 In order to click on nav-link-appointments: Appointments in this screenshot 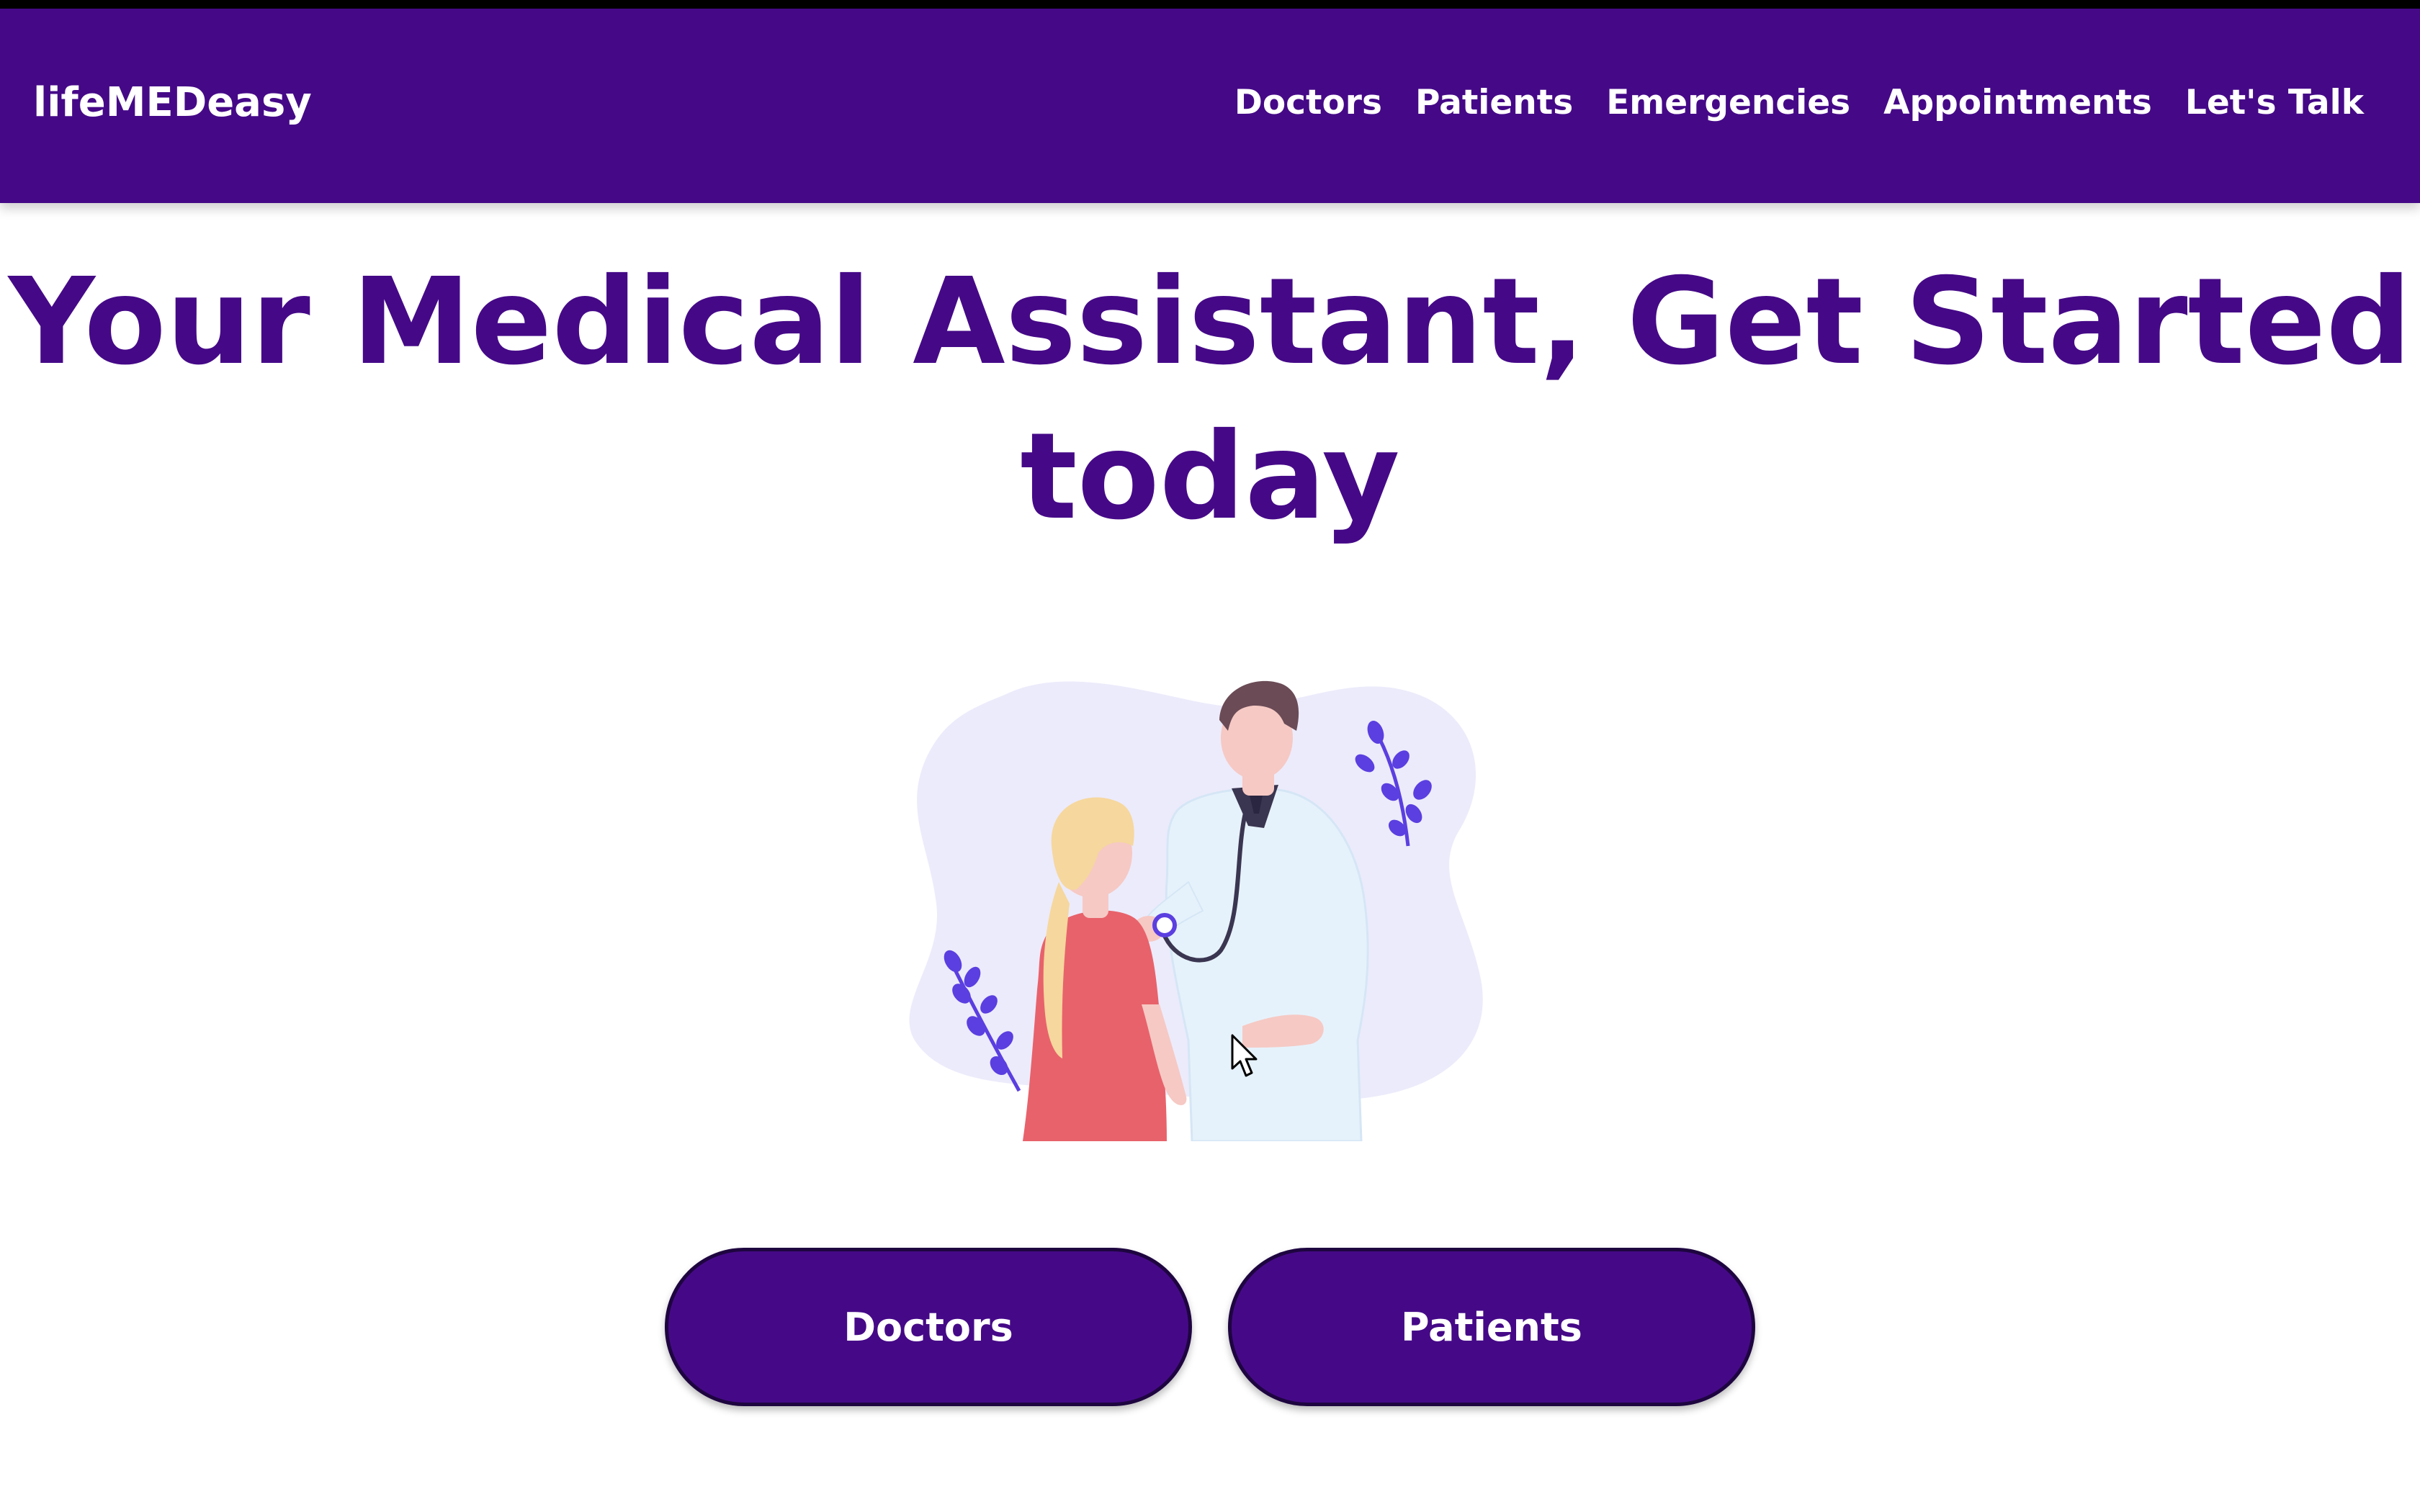, I will do `click(2018, 102)`.